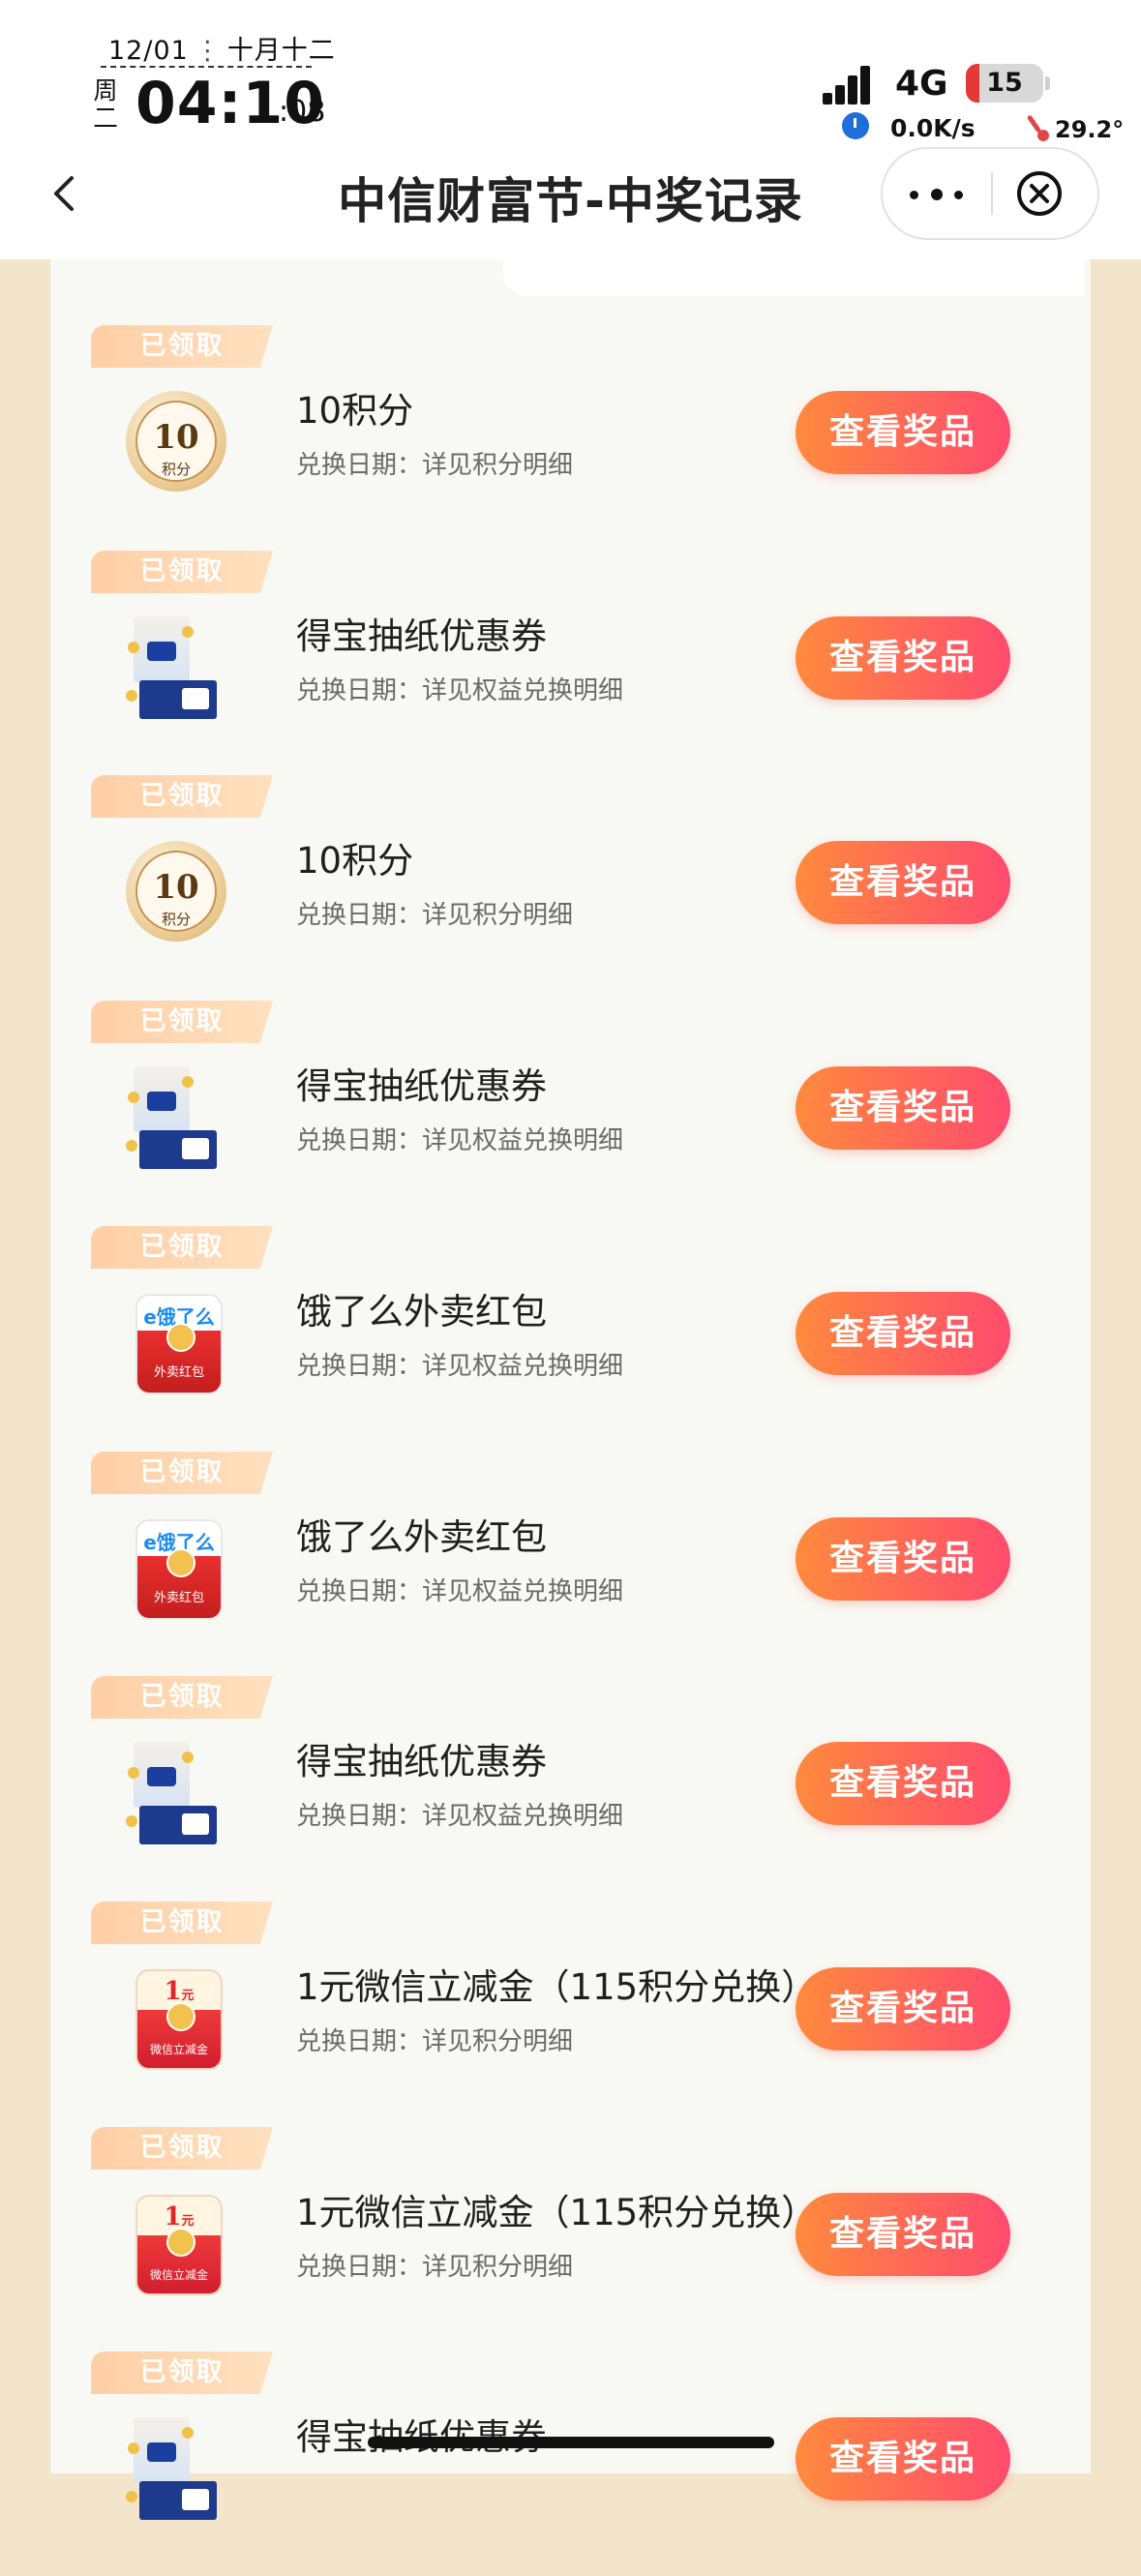  Describe the element at coordinates (106, 127) in the screenshot. I see `weekday-bottom: 一` at that location.